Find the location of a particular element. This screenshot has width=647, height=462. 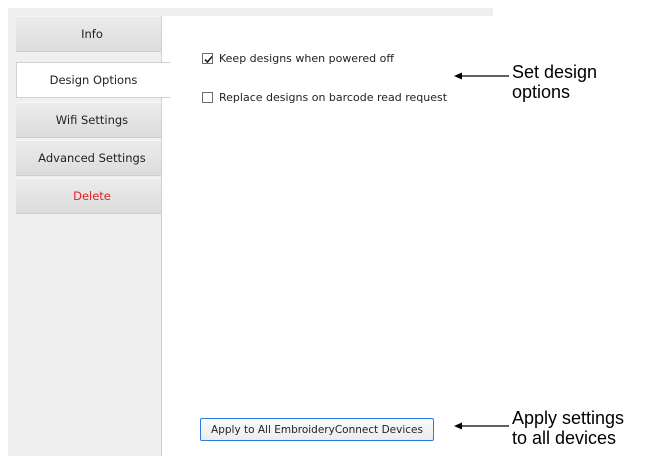

tab-design-options: Design Options is located at coordinates (93, 80).